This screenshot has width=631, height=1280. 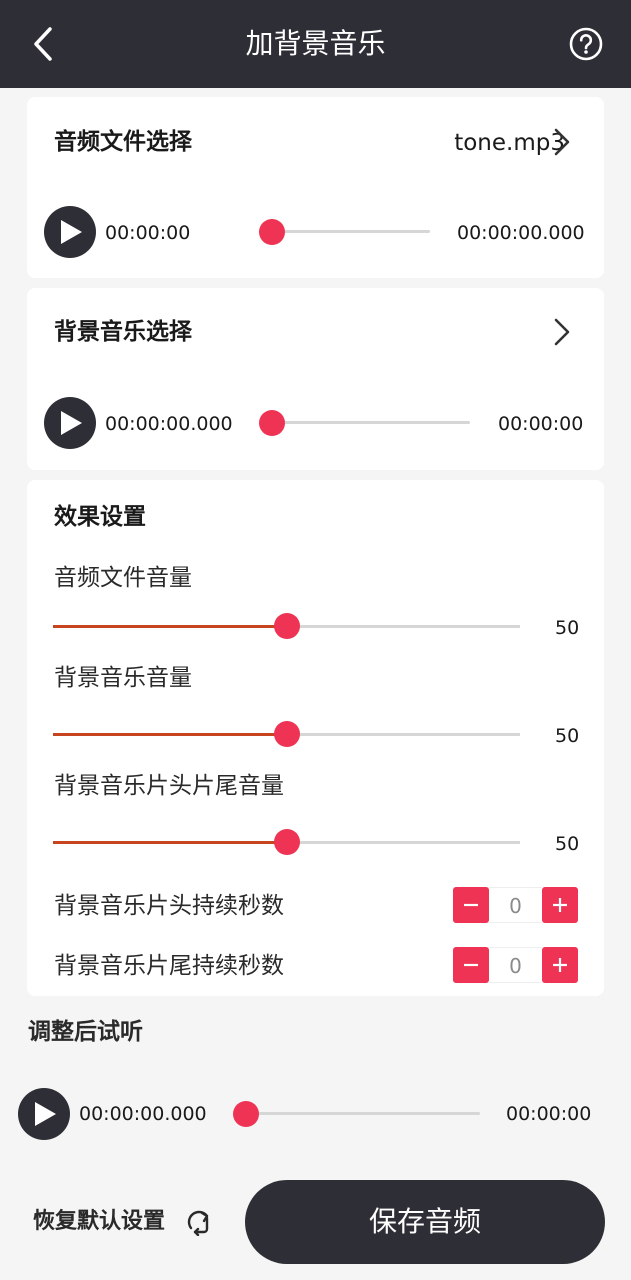 I want to click on tail-seconds-increment-button, so click(x=560, y=965).